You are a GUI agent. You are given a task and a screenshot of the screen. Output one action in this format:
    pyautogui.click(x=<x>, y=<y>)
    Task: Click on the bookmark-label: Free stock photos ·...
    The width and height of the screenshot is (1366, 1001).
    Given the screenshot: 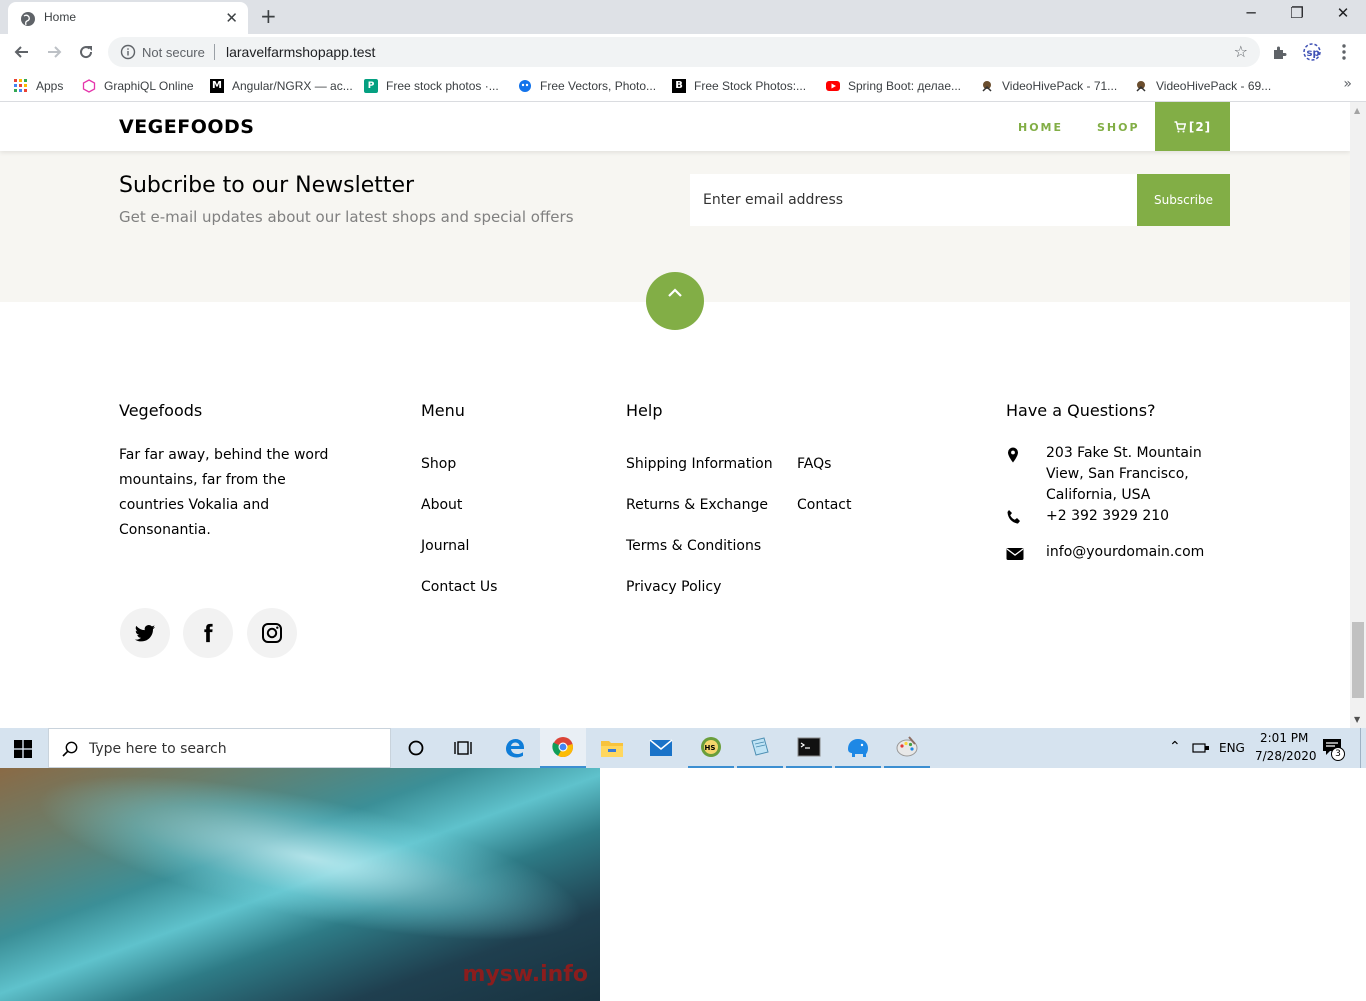 What is the action you would take?
    pyautogui.click(x=442, y=86)
    